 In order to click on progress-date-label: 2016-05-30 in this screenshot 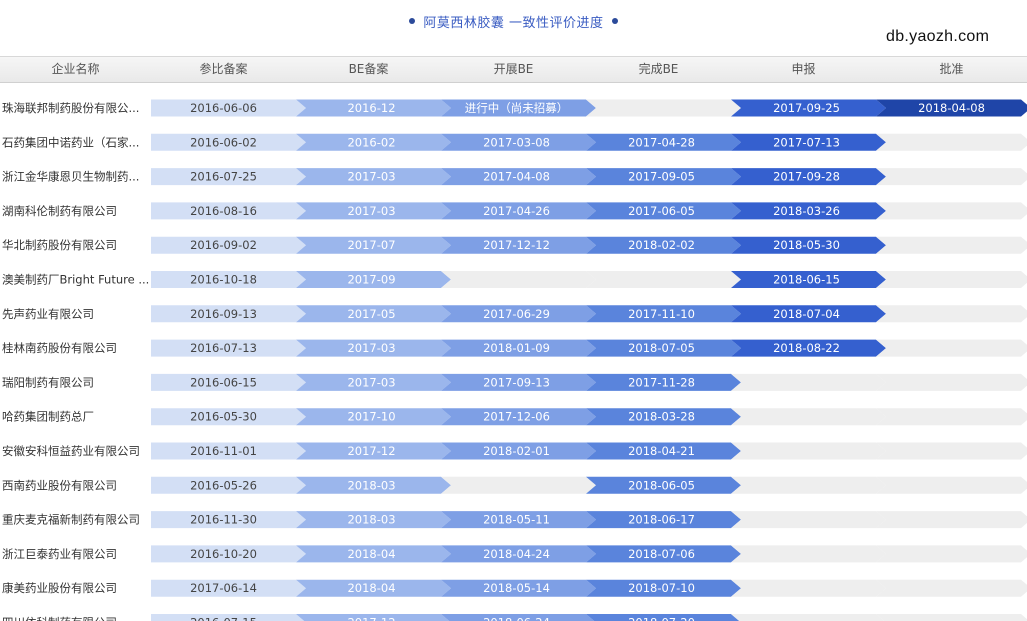, I will do `click(223, 417)`.